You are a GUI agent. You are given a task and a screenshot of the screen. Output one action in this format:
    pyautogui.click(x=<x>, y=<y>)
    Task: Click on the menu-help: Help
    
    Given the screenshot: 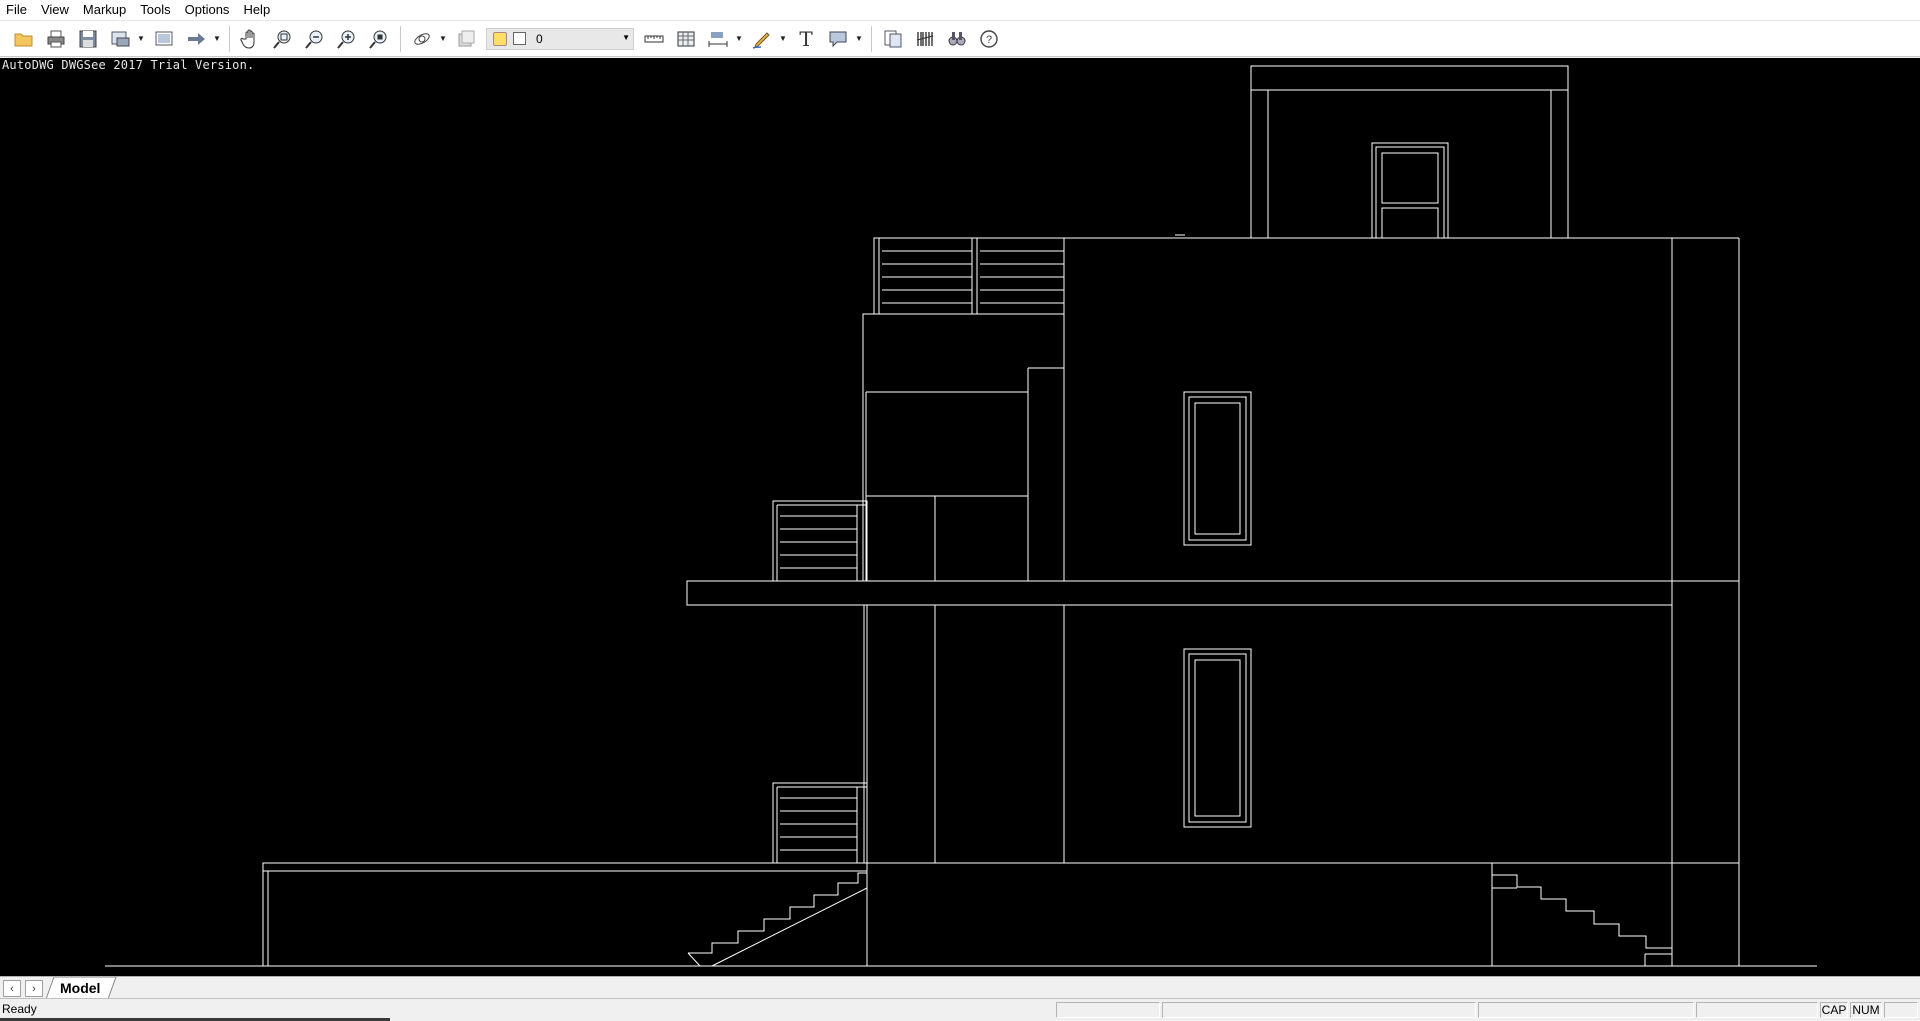 What is the action you would take?
    pyautogui.click(x=256, y=10)
    